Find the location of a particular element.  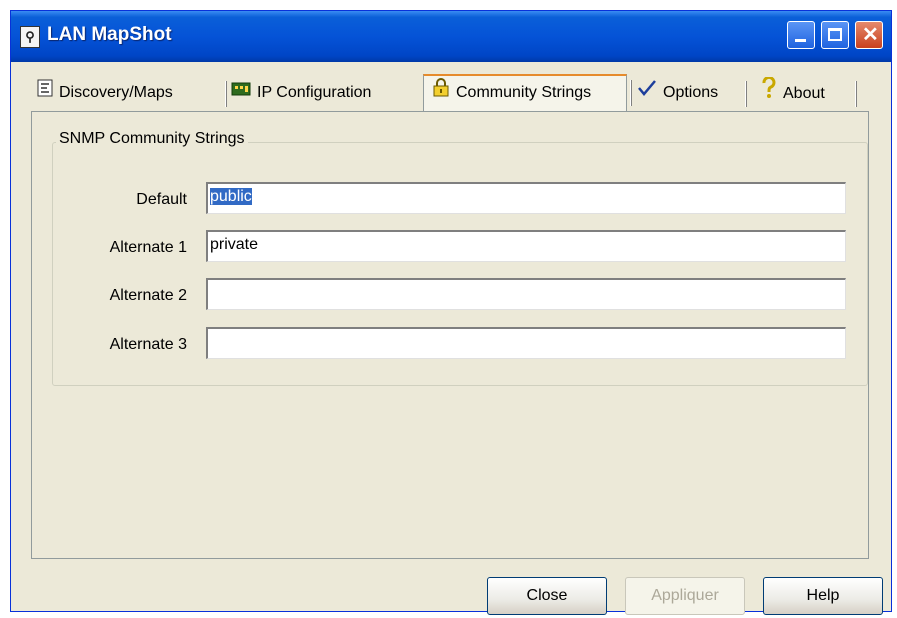

tab-label: Discovery/Maps is located at coordinates (116, 93).